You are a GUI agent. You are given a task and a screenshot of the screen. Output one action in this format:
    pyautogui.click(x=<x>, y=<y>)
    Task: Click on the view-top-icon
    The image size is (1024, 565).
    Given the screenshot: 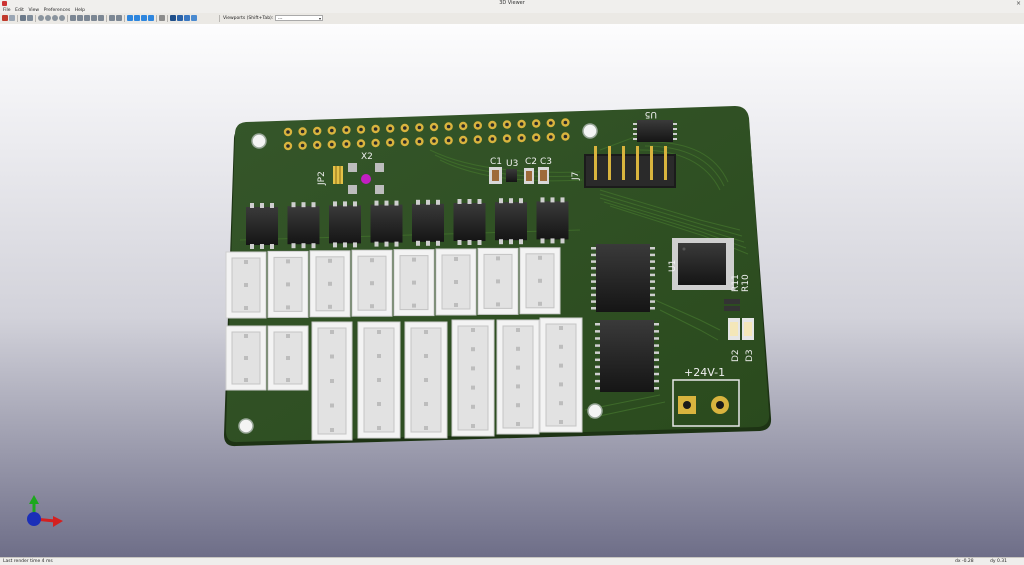 What is the action you would take?
    pyautogui.click(x=173, y=18)
    